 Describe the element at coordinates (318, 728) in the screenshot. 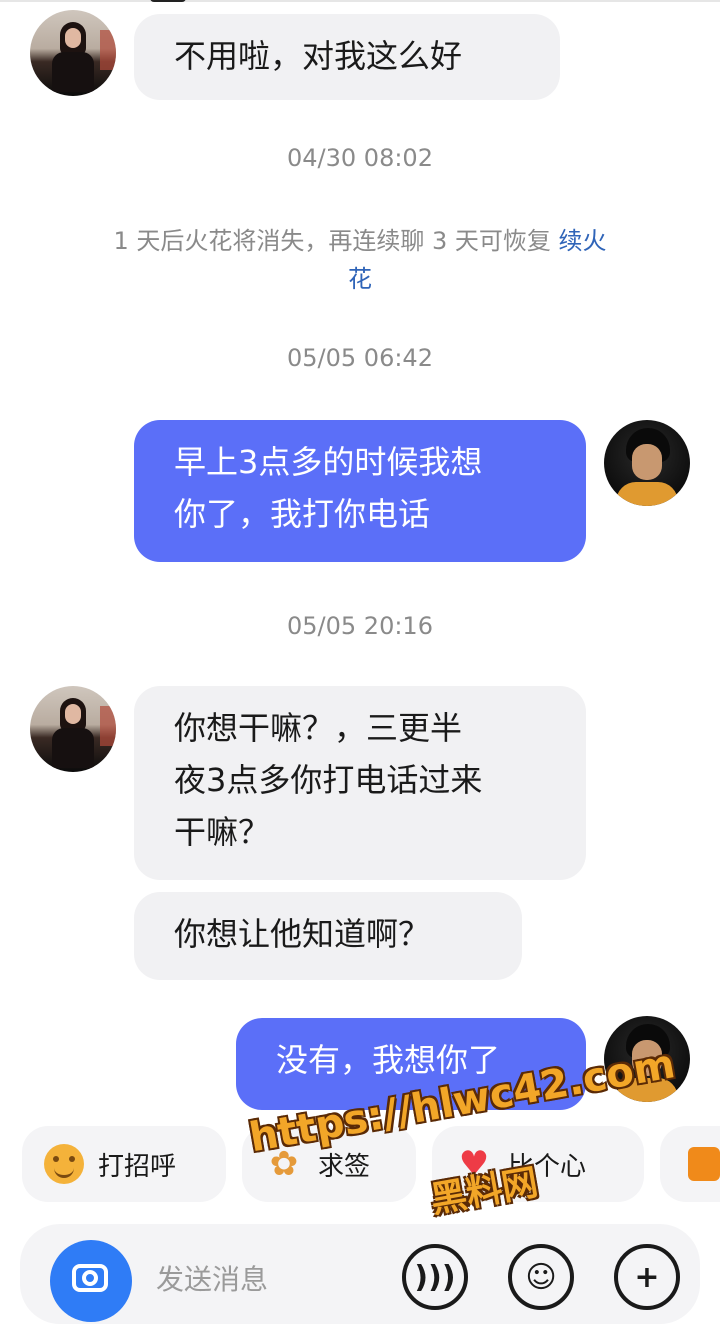

I see `message-line: 你想干嘛？，三更半` at that location.